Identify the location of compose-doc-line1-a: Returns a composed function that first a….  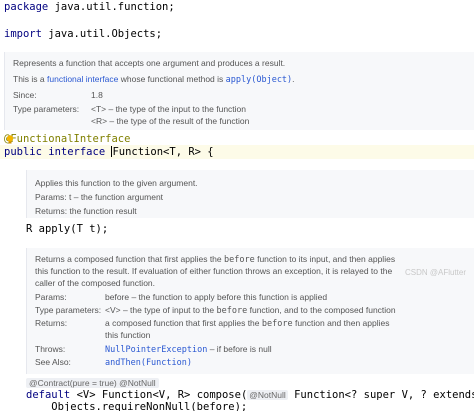
(129, 259).